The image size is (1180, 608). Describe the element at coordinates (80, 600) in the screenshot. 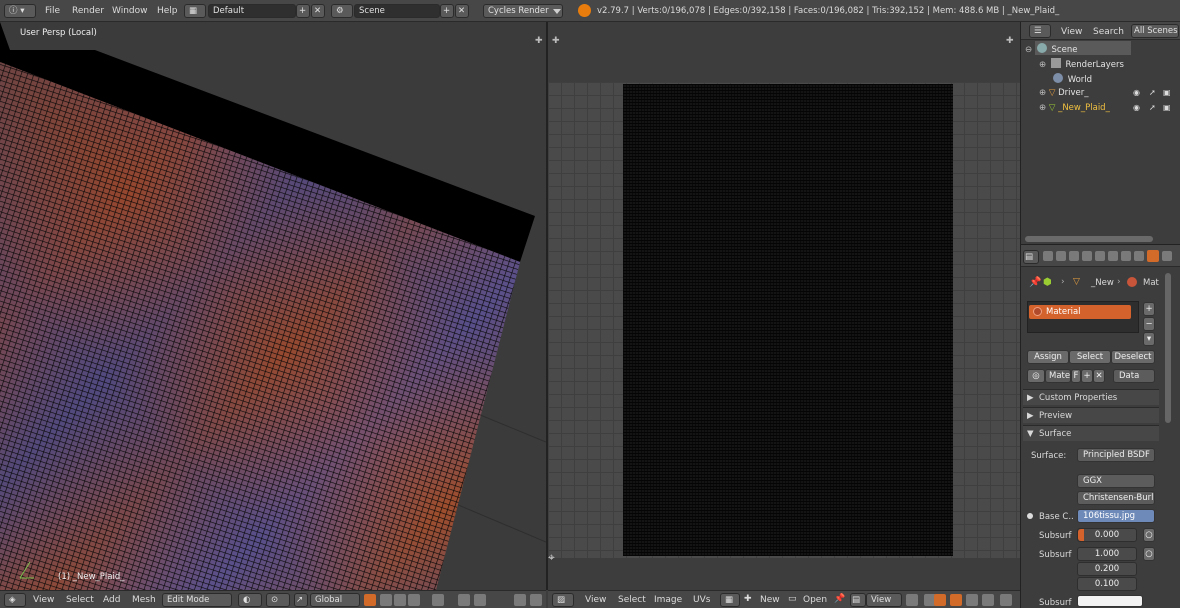

I see `viewport-menu-select: Select` at that location.